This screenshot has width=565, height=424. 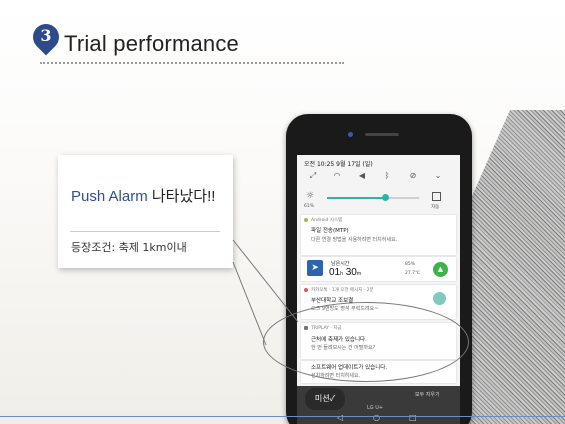 I want to click on footer-rule, so click(x=282, y=416).